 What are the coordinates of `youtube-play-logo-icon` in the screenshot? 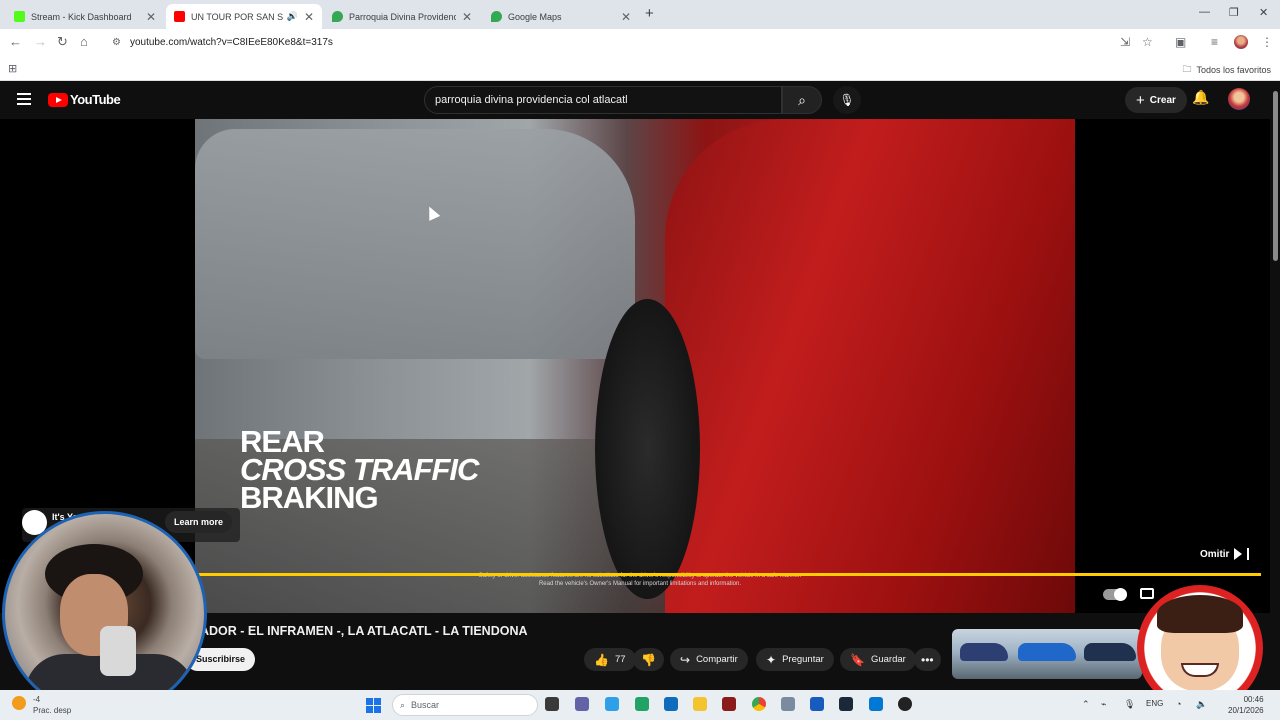 It's located at (58, 99).